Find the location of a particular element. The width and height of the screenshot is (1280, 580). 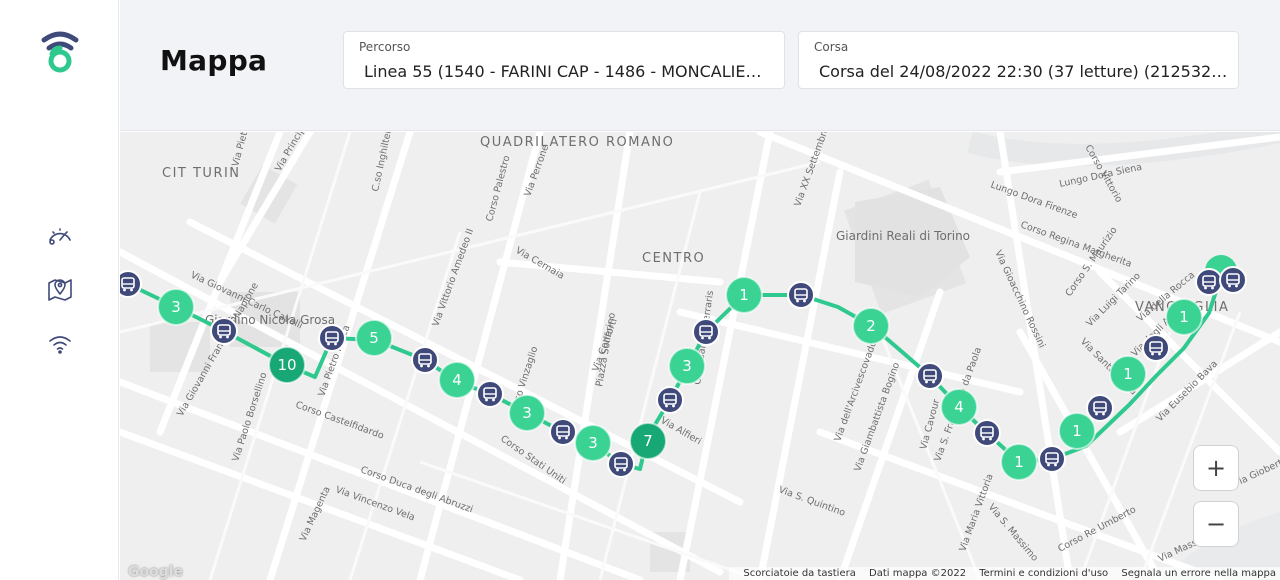

cluster-count: 5 is located at coordinates (374, 338).